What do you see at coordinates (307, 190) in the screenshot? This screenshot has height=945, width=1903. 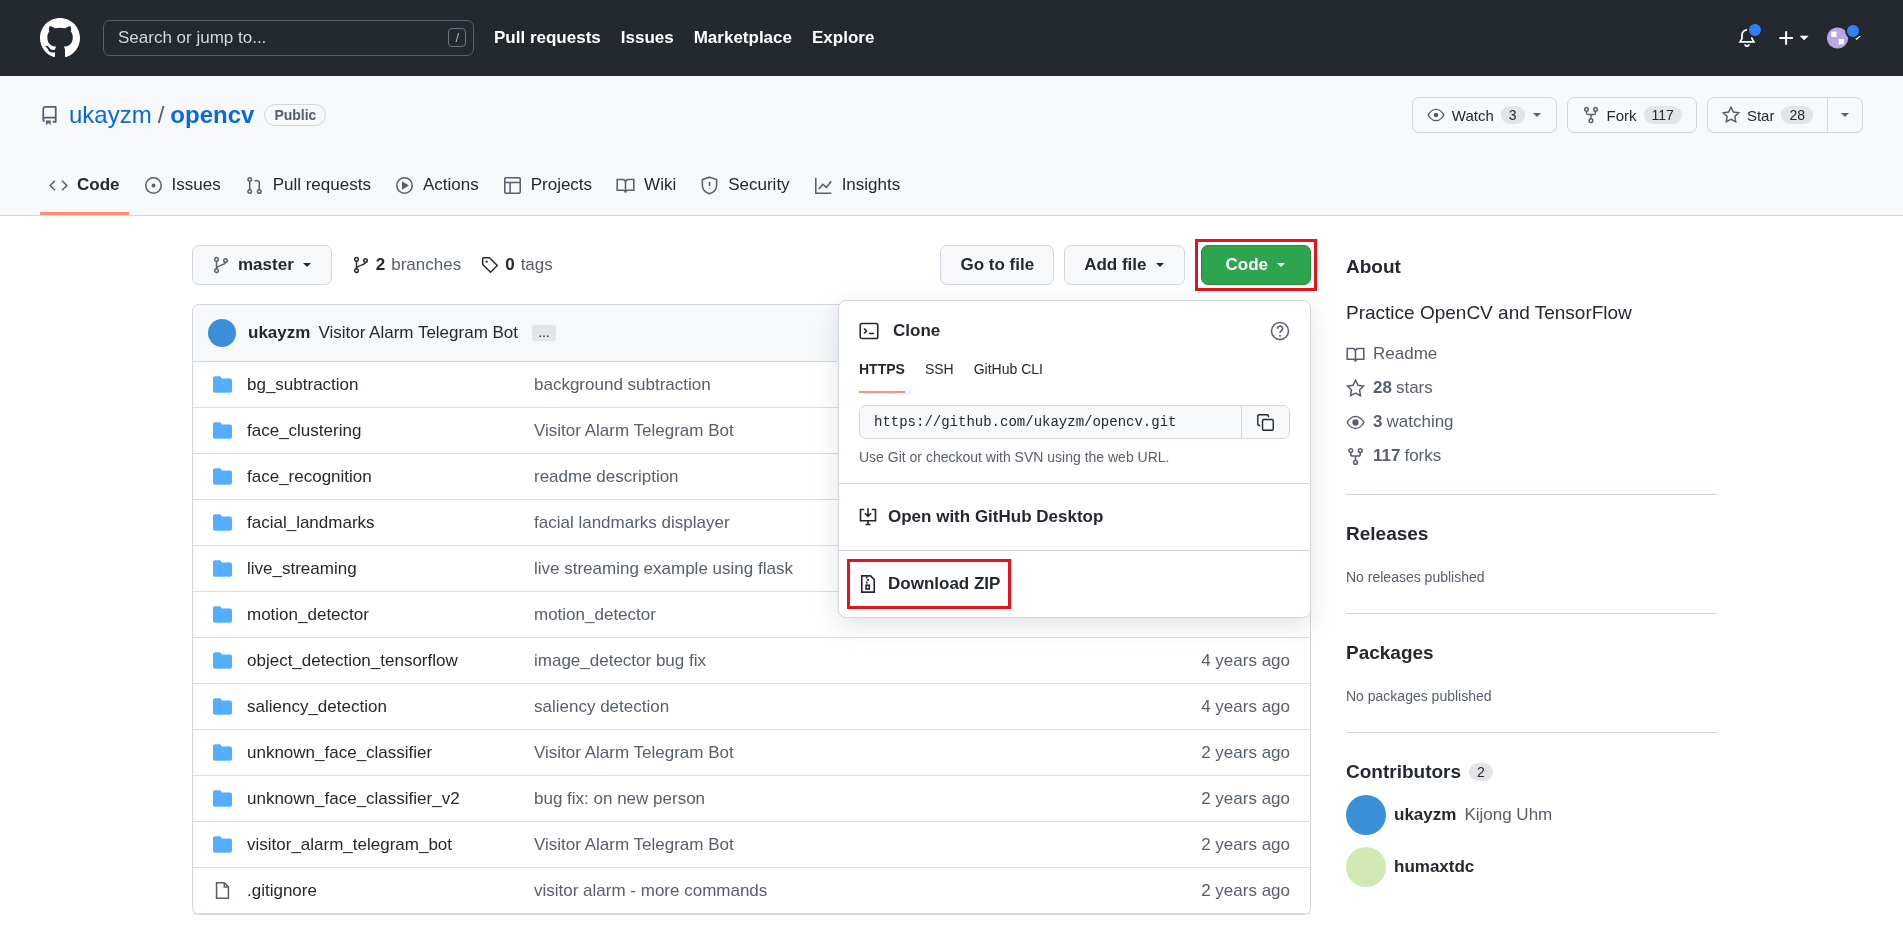 I see `repo-tab: Pull requests` at bounding box center [307, 190].